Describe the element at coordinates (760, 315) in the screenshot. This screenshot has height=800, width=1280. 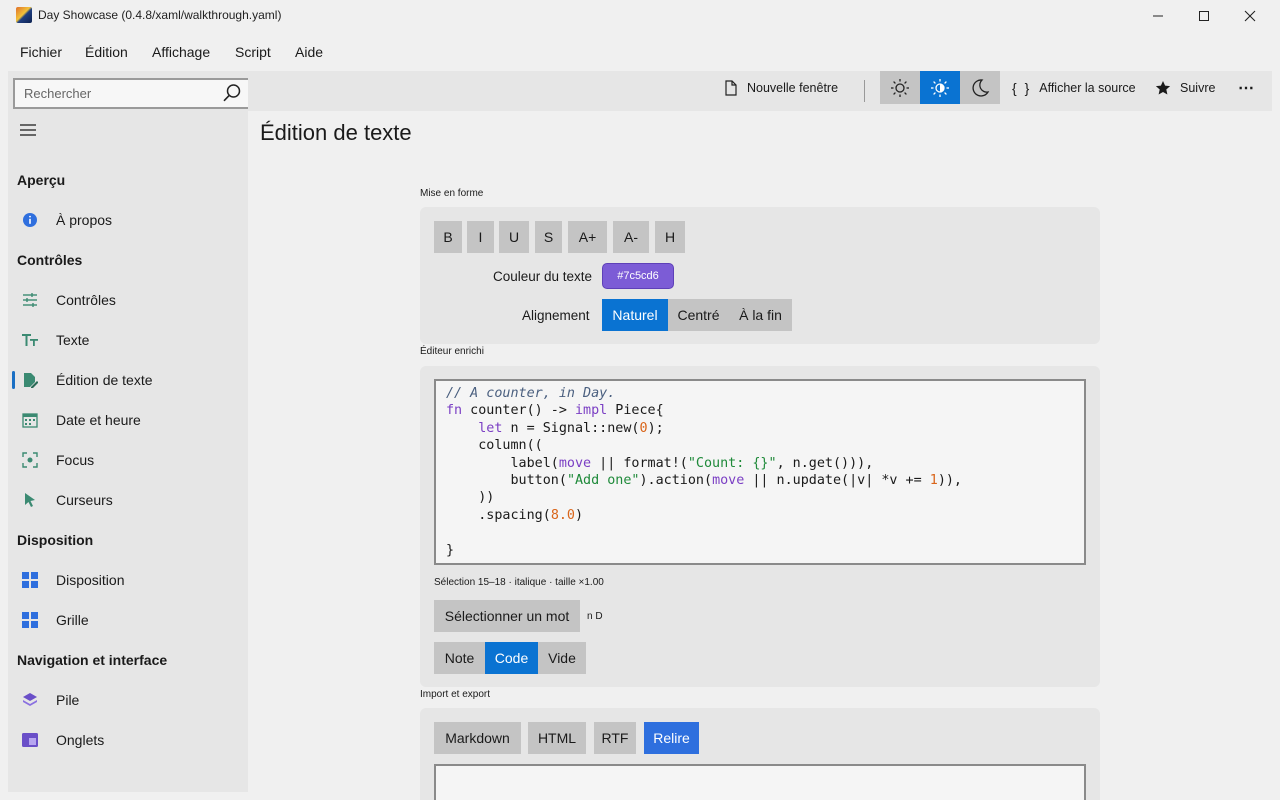
I see `align-end-button: À la fin` at that location.